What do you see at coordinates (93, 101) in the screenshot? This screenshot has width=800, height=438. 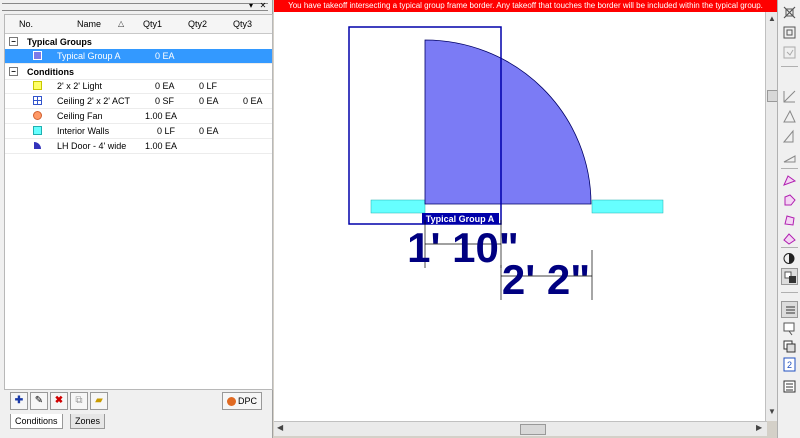 I see `row-name: Ceiling 2' x 2' ACT` at bounding box center [93, 101].